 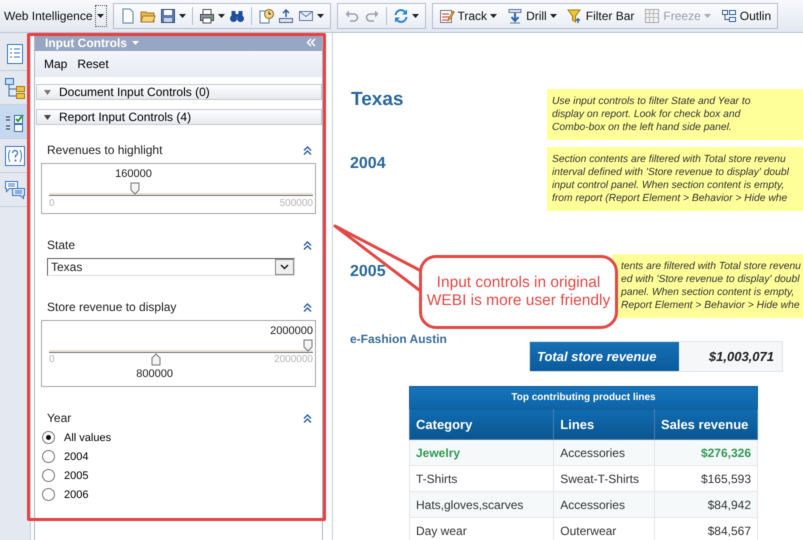 What do you see at coordinates (746, 16) in the screenshot?
I see `outline-button: Outlin` at bounding box center [746, 16].